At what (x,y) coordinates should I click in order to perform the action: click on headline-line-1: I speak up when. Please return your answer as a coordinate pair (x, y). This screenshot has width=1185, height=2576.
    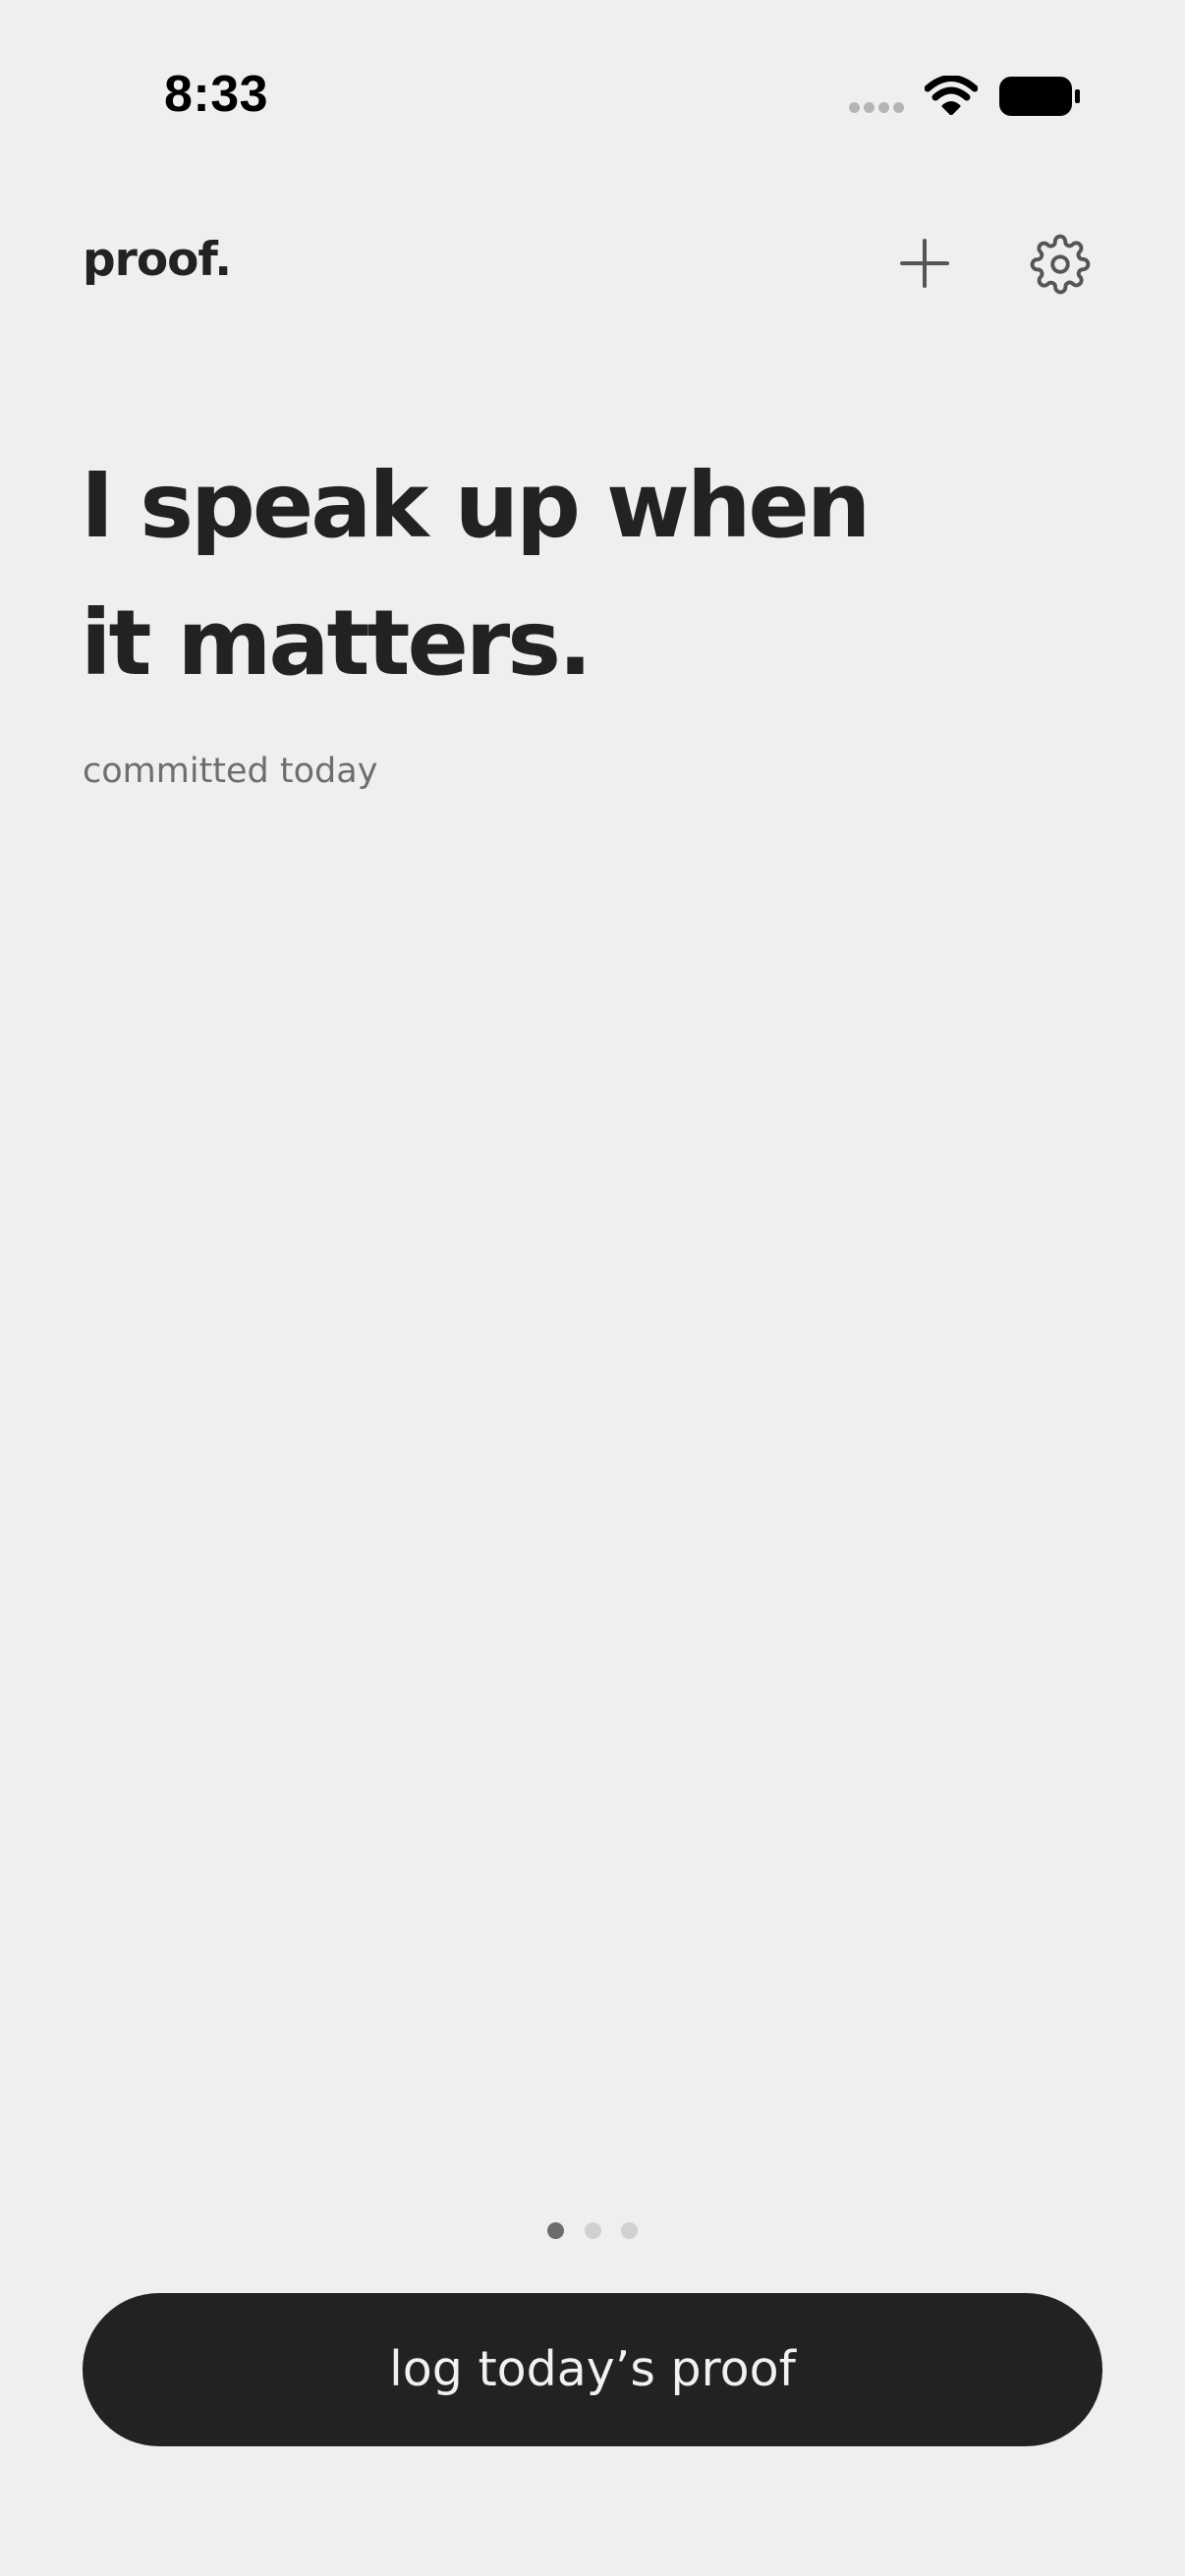
    Looking at the image, I should click on (476, 505).